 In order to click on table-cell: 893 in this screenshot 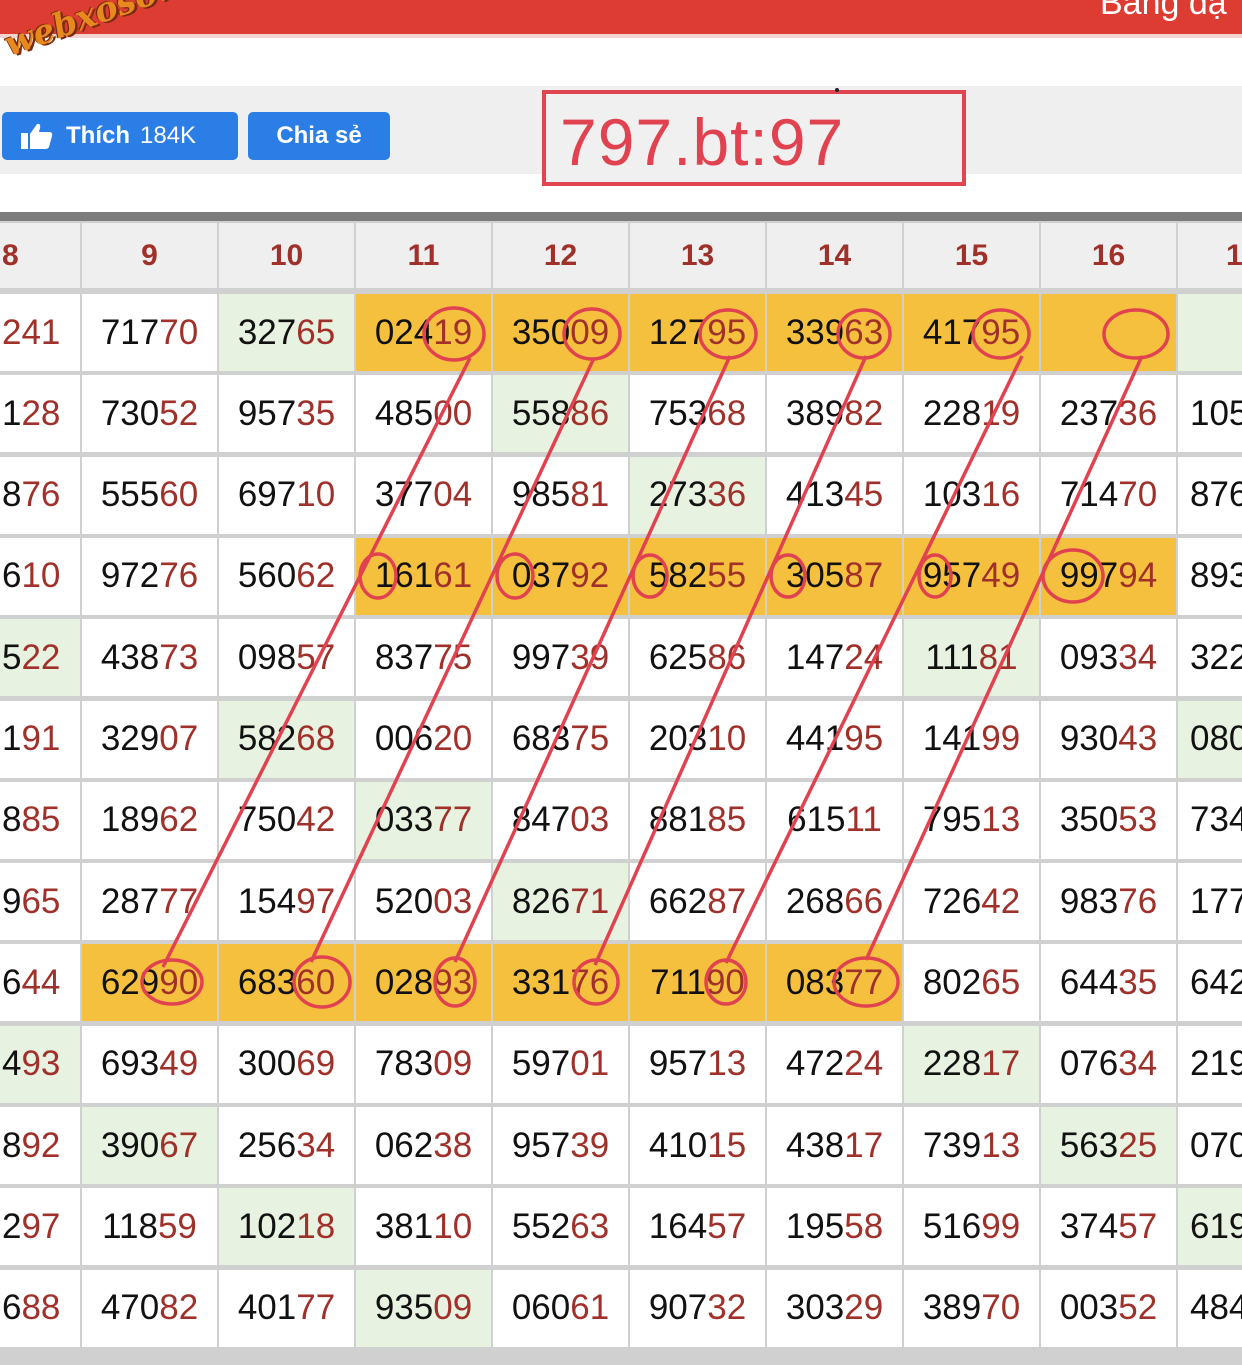, I will do `click(1210, 576)`.